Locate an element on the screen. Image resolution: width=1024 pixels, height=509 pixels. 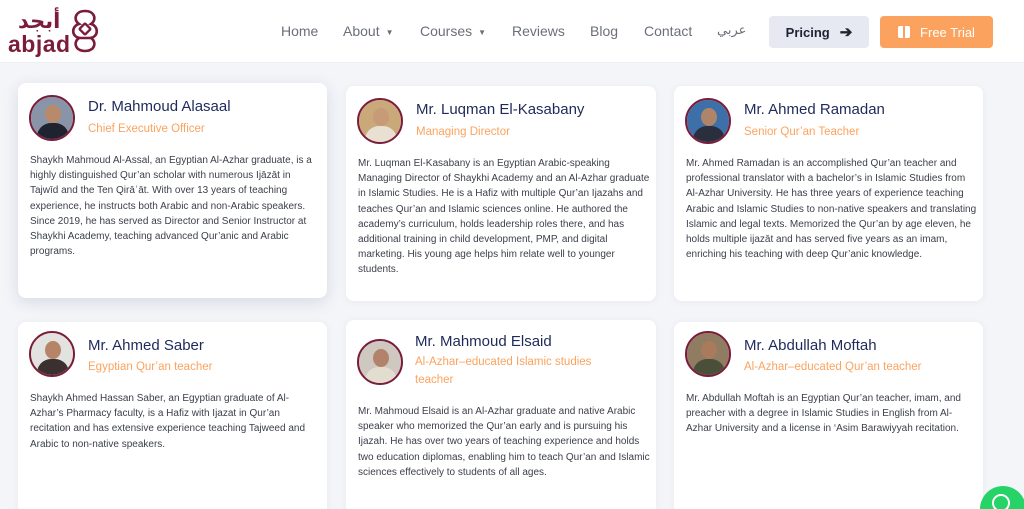
team-member-role: Managing Director is located at coordinates (463, 132).